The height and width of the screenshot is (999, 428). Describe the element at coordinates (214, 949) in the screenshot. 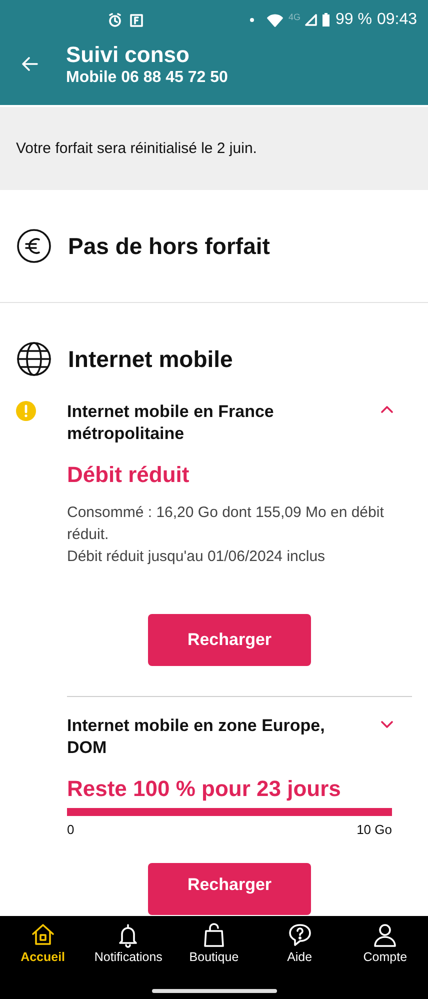

I see `nav-tab: Boutique` at that location.